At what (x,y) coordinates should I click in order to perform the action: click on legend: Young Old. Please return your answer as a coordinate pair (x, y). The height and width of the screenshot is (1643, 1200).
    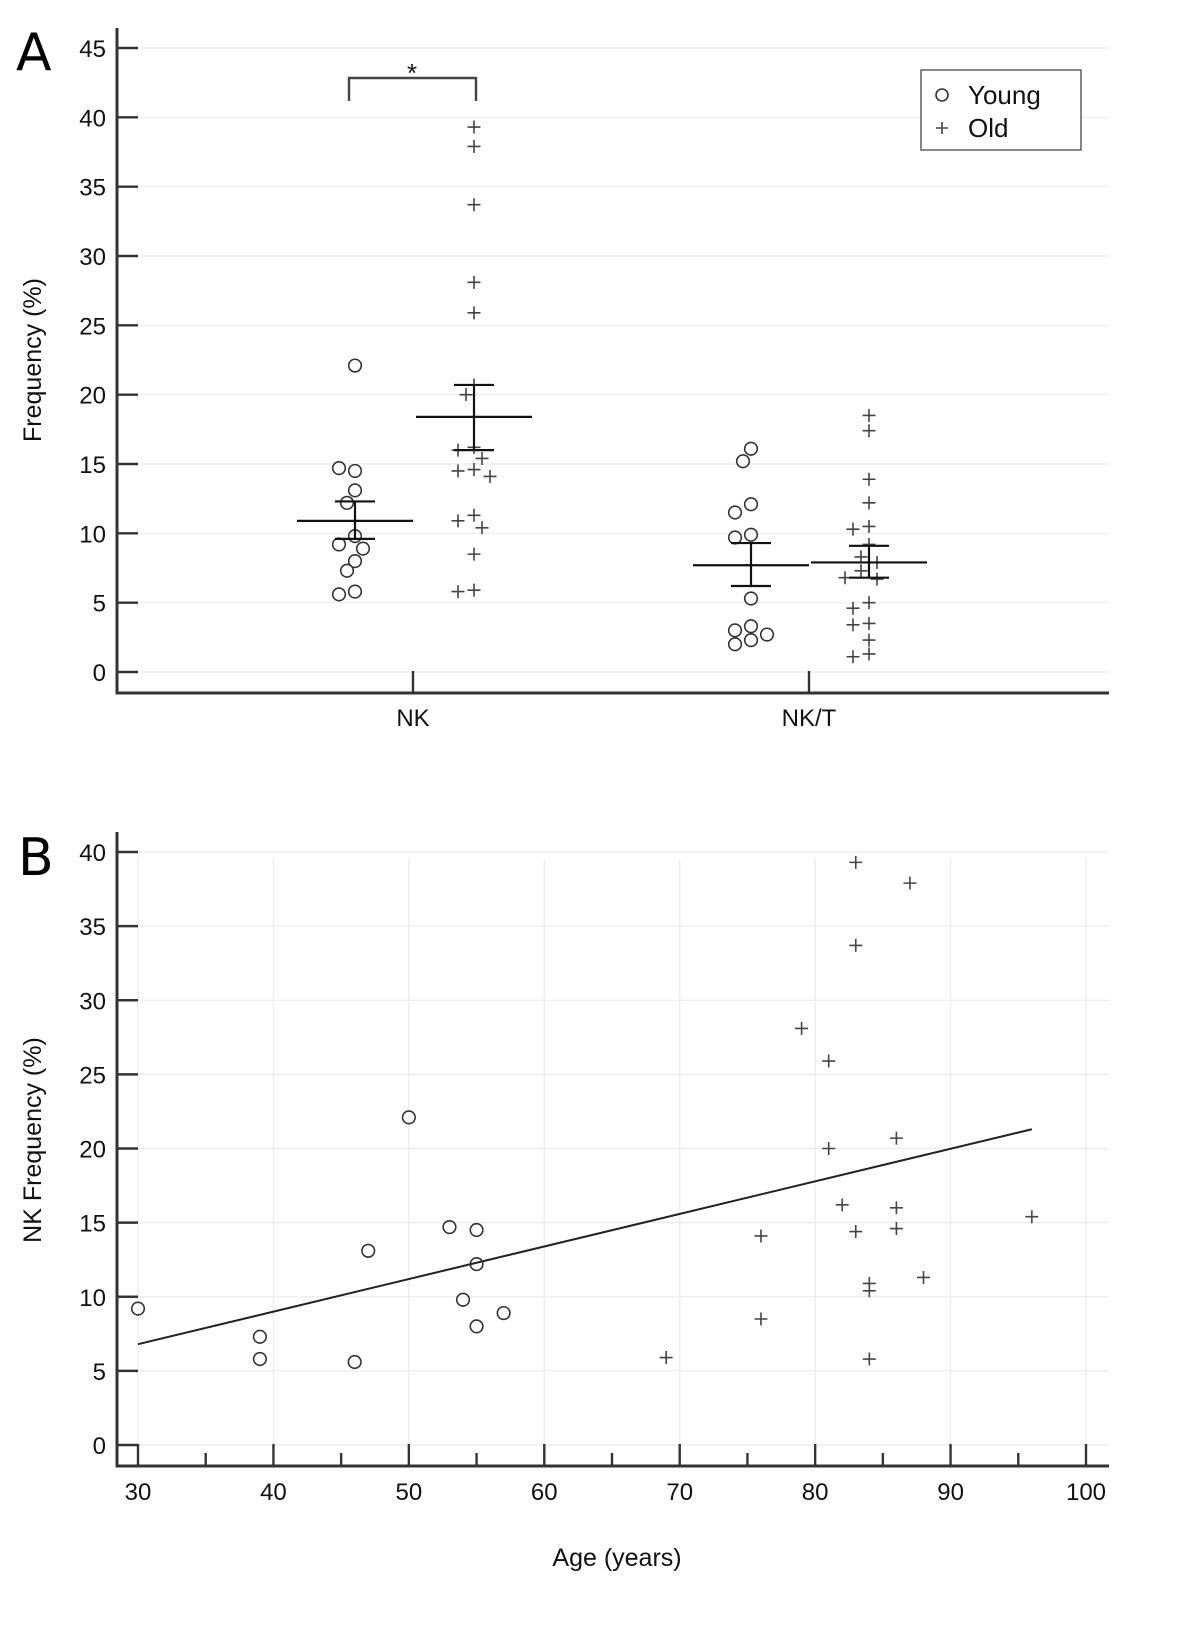
    Looking at the image, I should click on (1001, 110).